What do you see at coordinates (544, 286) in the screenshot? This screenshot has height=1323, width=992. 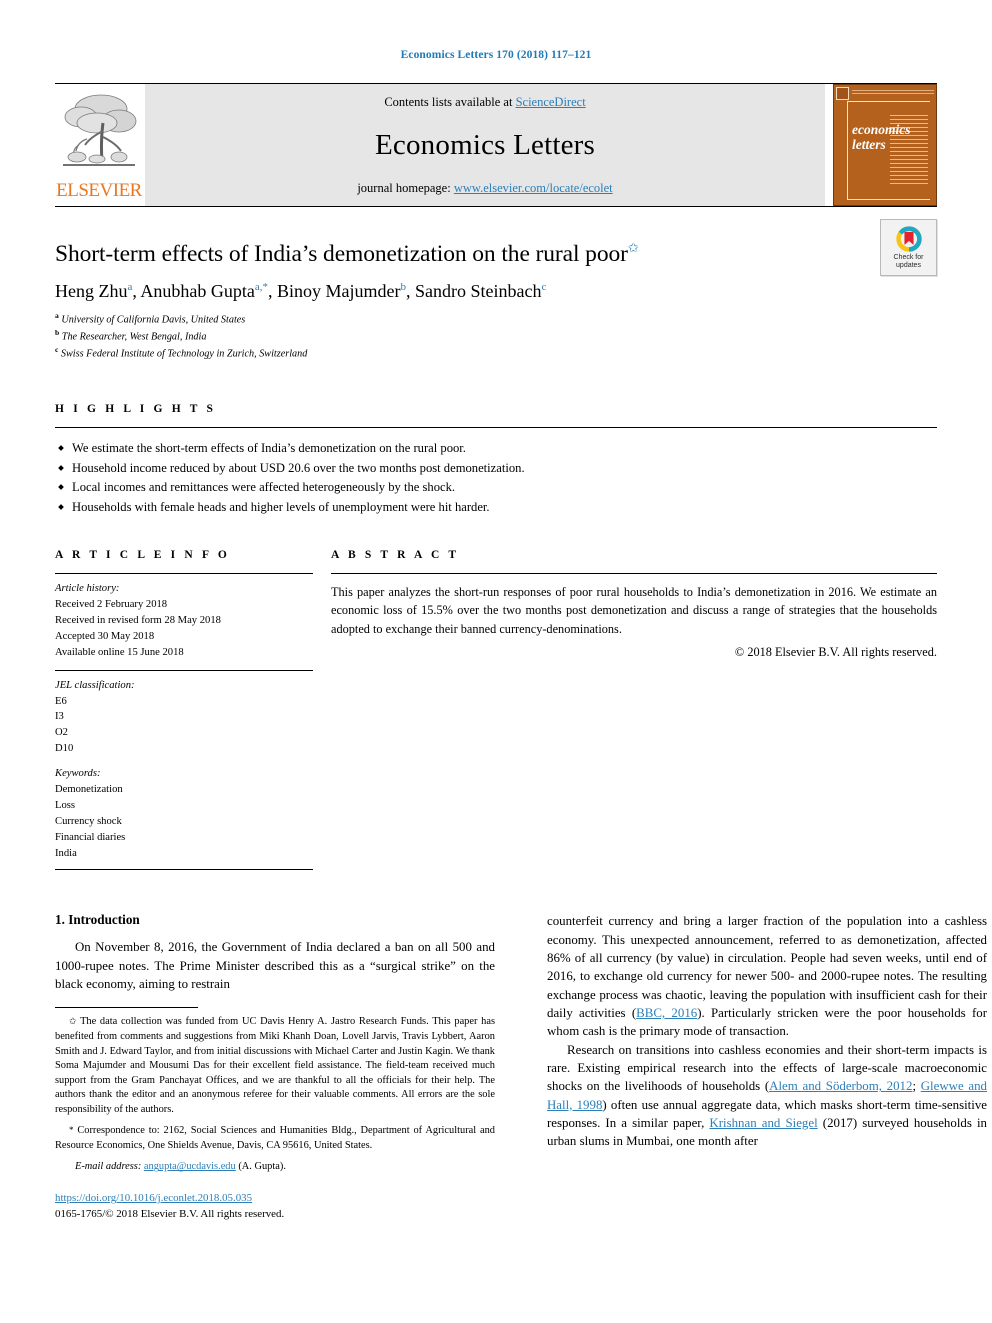 I see `author-affiliation-mark: c` at bounding box center [544, 286].